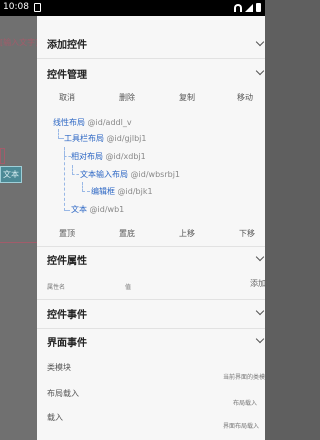 The width and height of the screenshot is (320, 440). I want to click on tree-node-name: 文本输入布局, so click(104, 174).